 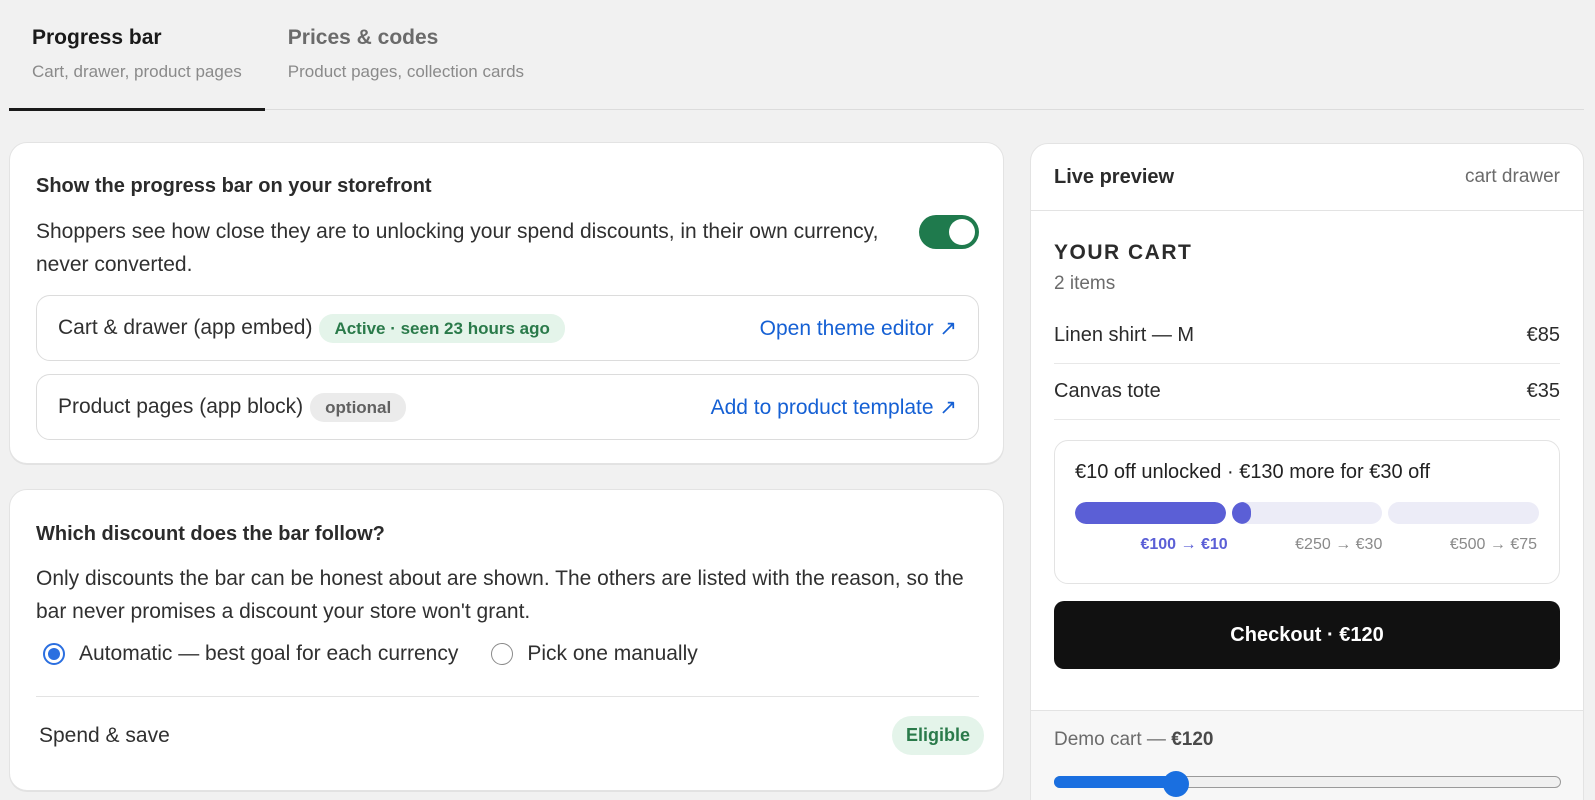 What do you see at coordinates (97, 37) in the screenshot?
I see `tab-title: Progress bar` at bounding box center [97, 37].